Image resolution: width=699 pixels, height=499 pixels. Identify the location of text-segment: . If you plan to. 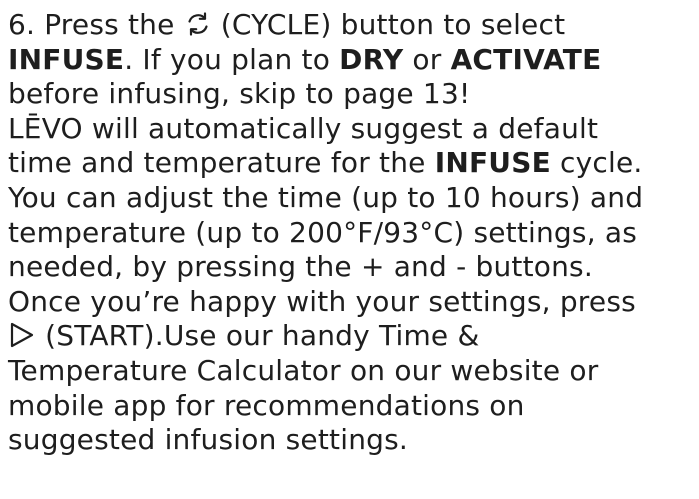
(232, 59).